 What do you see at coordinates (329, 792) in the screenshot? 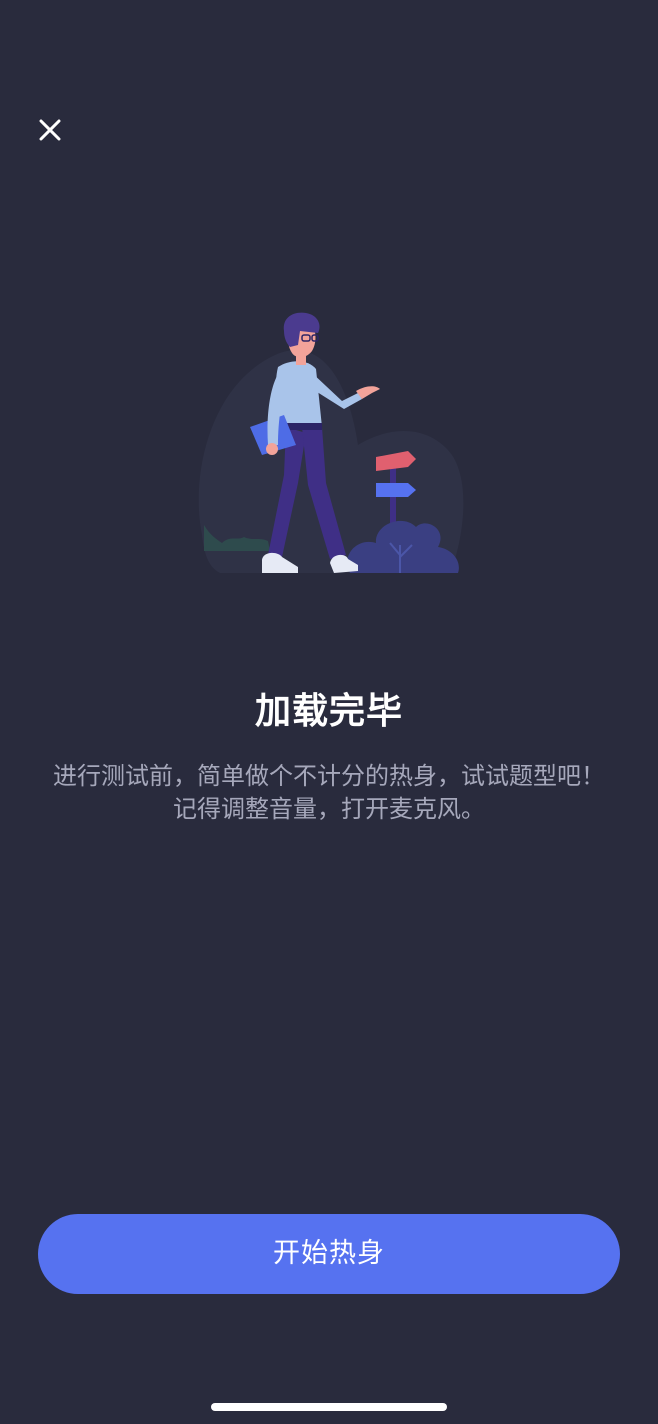
I see `page-description: 进行测试前，简单做个不计分的热身，试试题型吧！记得调整音量，打开麦克风。` at bounding box center [329, 792].